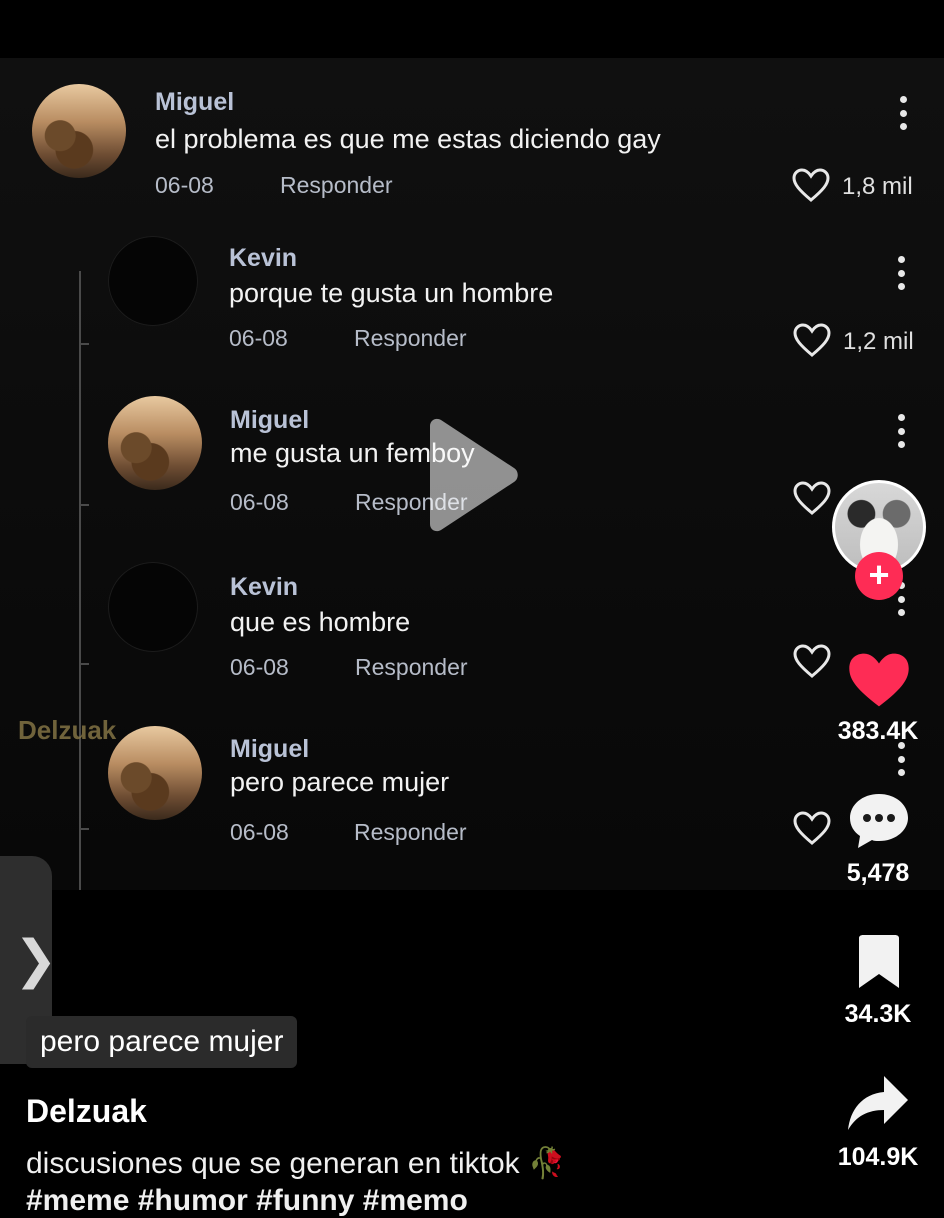  Describe the element at coordinates (391, 293) in the screenshot. I see `comment-text: porque te gusta un hombre` at that location.